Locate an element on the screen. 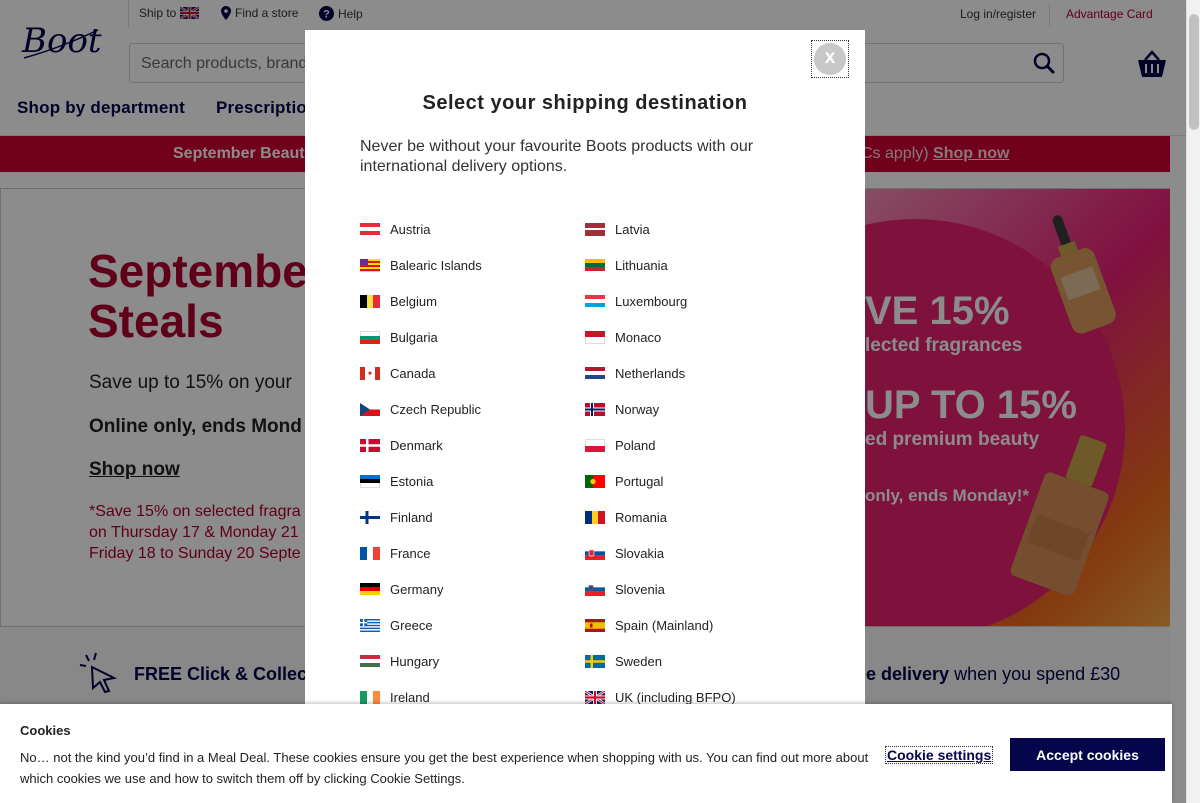  lithuania-flag-icon is located at coordinates (595, 265).